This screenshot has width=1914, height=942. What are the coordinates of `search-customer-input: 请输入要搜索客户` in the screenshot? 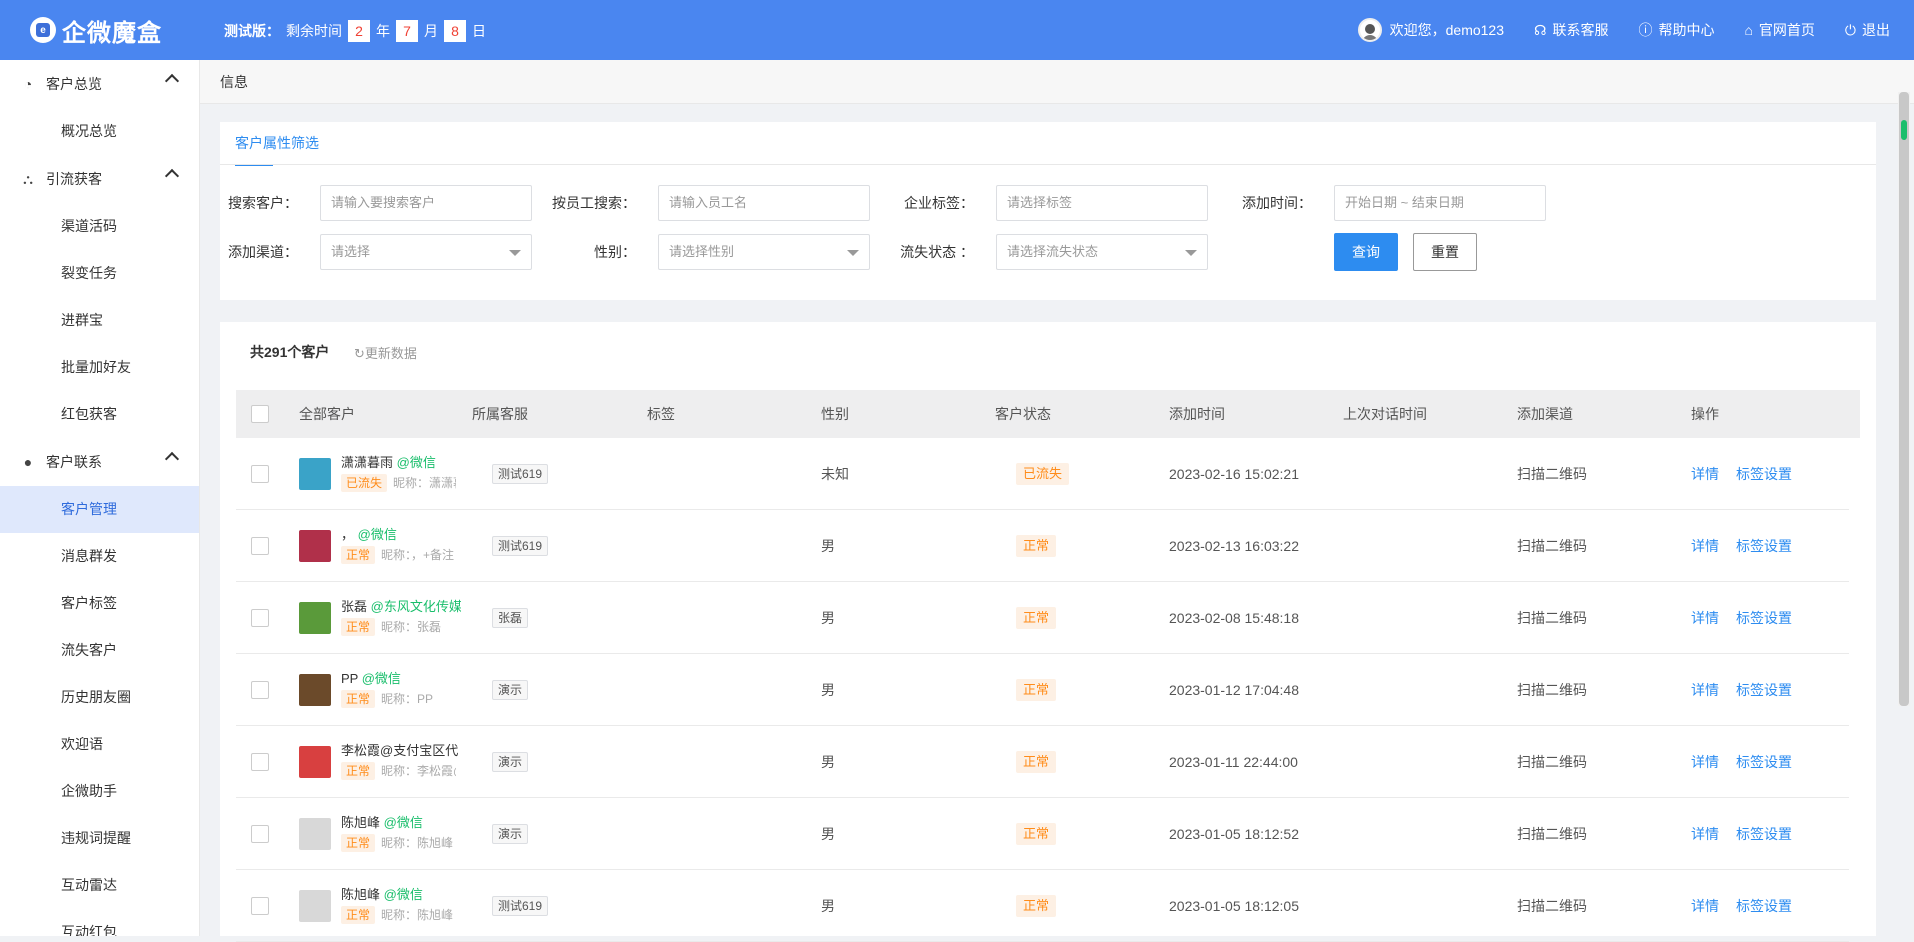 It's located at (426, 203).